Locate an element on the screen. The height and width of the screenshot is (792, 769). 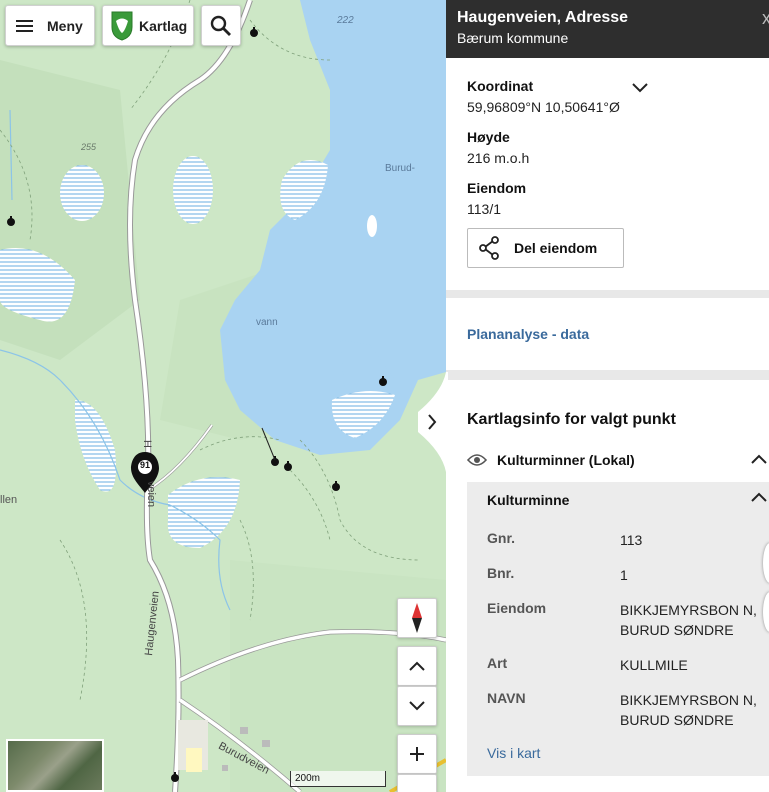
map-height-label: 222 is located at coordinates (345, 20).